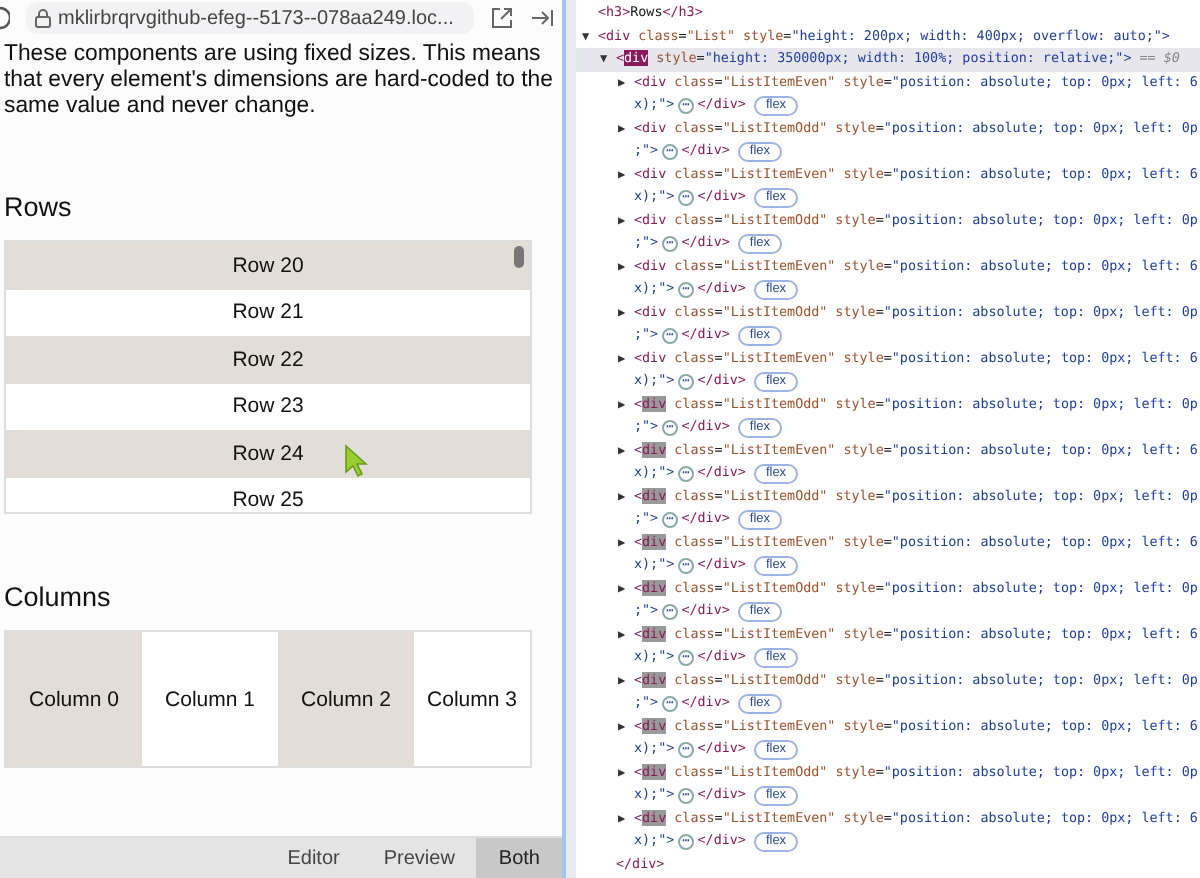 Image resolution: width=1200 pixels, height=878 pixels. I want to click on cursor-icon, so click(356, 461).